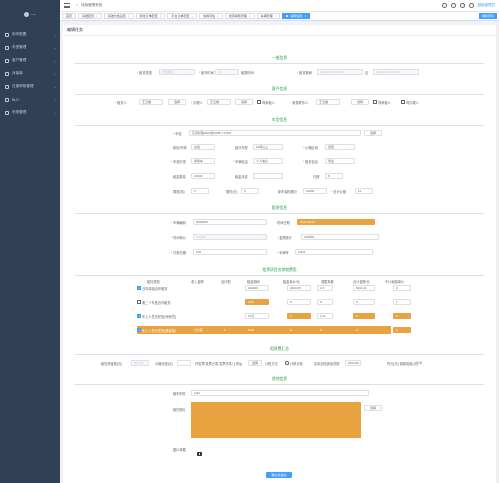  Describe the element at coordinates (30, 99) in the screenshot. I see `sidebar-item: BUY ⌄` at that location.